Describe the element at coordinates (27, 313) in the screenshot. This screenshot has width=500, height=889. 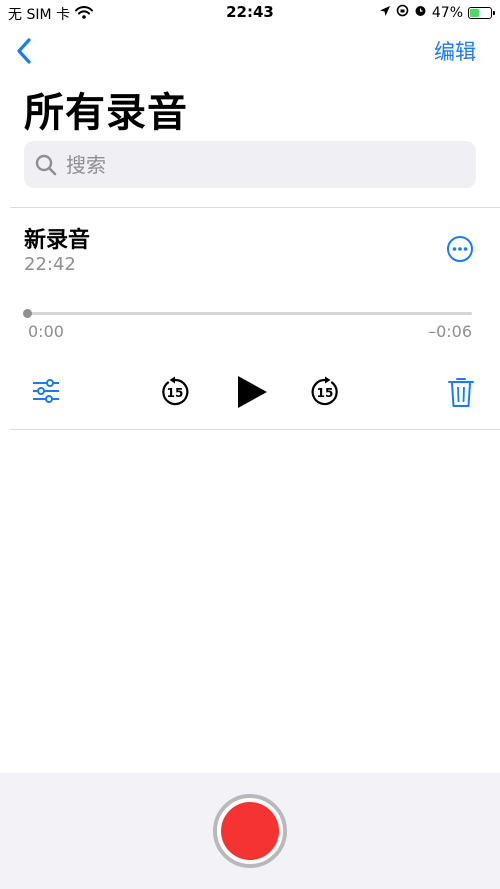
I see `scrubber-knob` at that location.